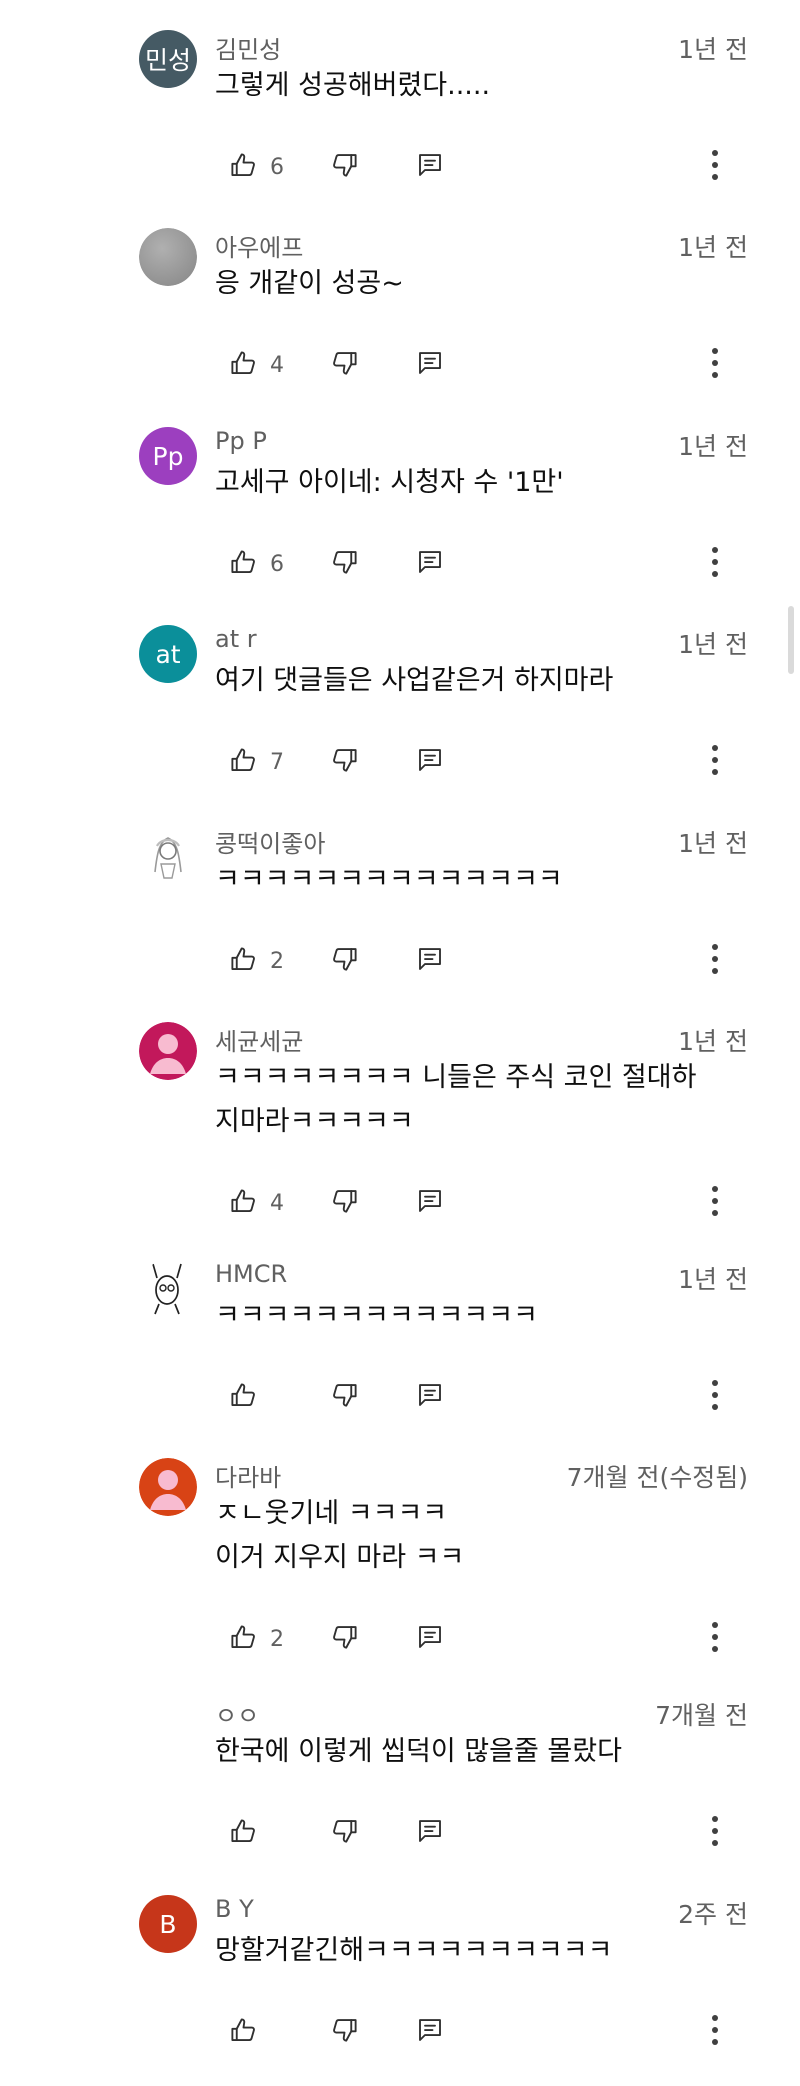 The height and width of the screenshot is (2086, 800). What do you see at coordinates (236, 639) in the screenshot?
I see `comment-author: at r` at bounding box center [236, 639].